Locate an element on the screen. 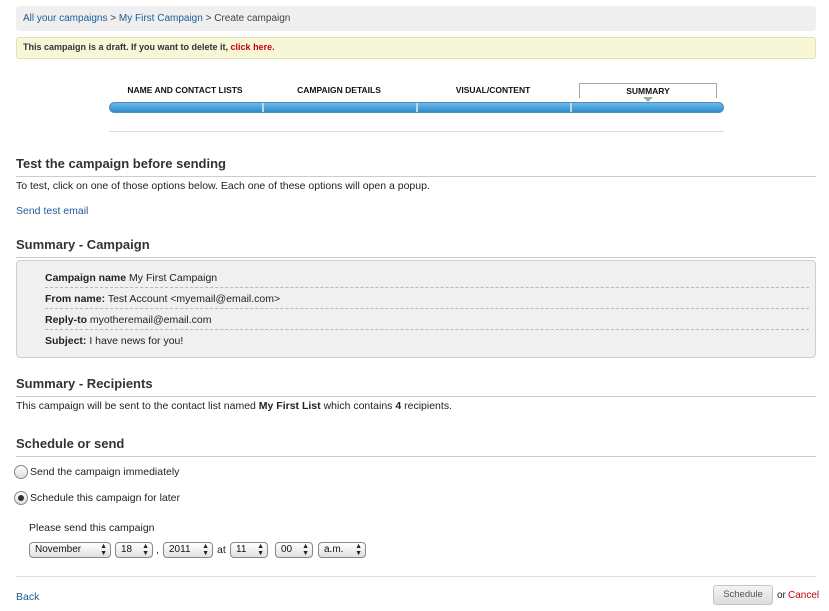 The width and height of the screenshot is (829, 611). schedule-prompt: Please send this campaign is located at coordinates (92, 528).